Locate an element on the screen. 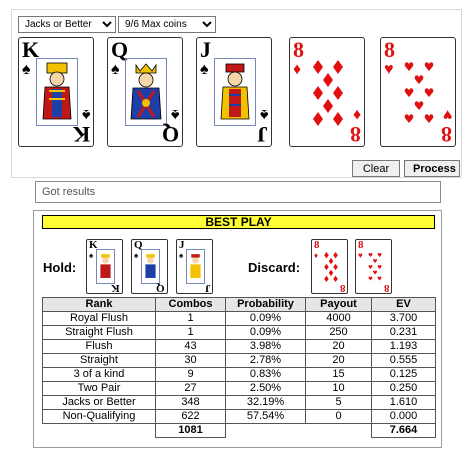  cell-rank: Flush is located at coordinates (99, 346).